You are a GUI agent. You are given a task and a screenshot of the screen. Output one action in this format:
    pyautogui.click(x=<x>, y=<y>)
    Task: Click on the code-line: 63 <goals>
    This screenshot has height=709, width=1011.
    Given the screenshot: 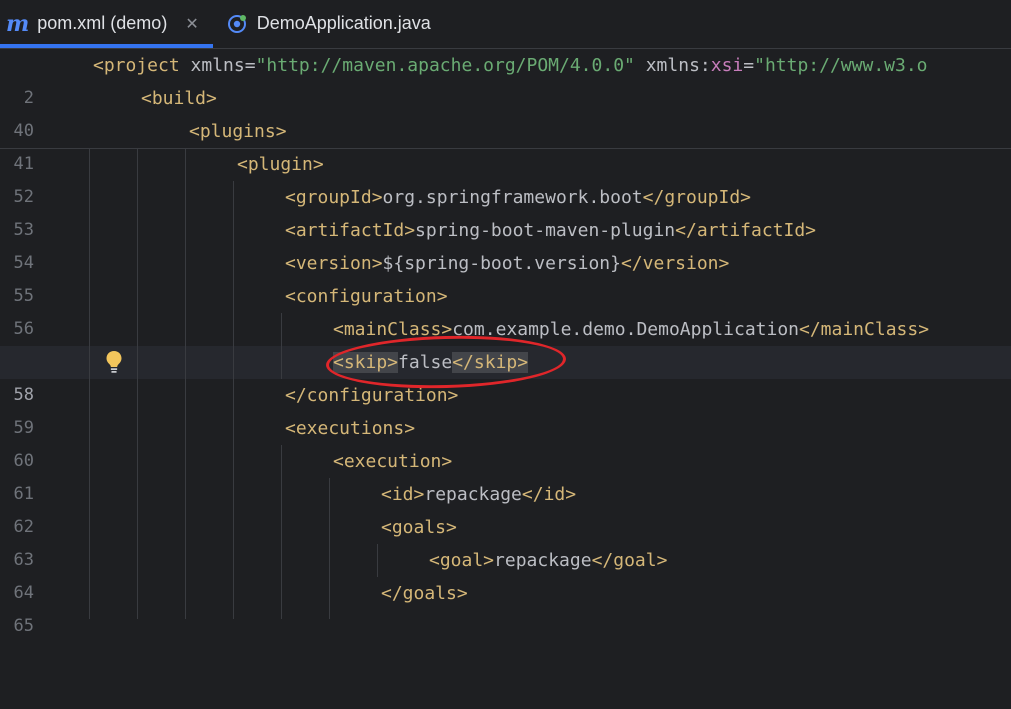 What is the action you would take?
    pyautogui.click(x=505, y=540)
    